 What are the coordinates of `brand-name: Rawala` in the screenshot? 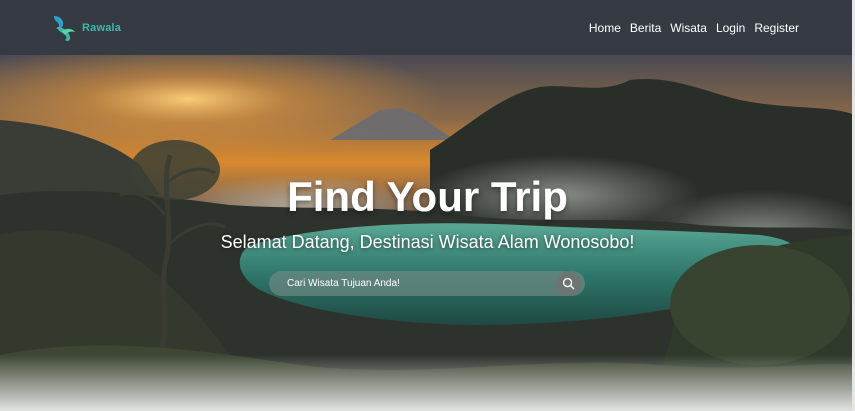 It's located at (102, 27).